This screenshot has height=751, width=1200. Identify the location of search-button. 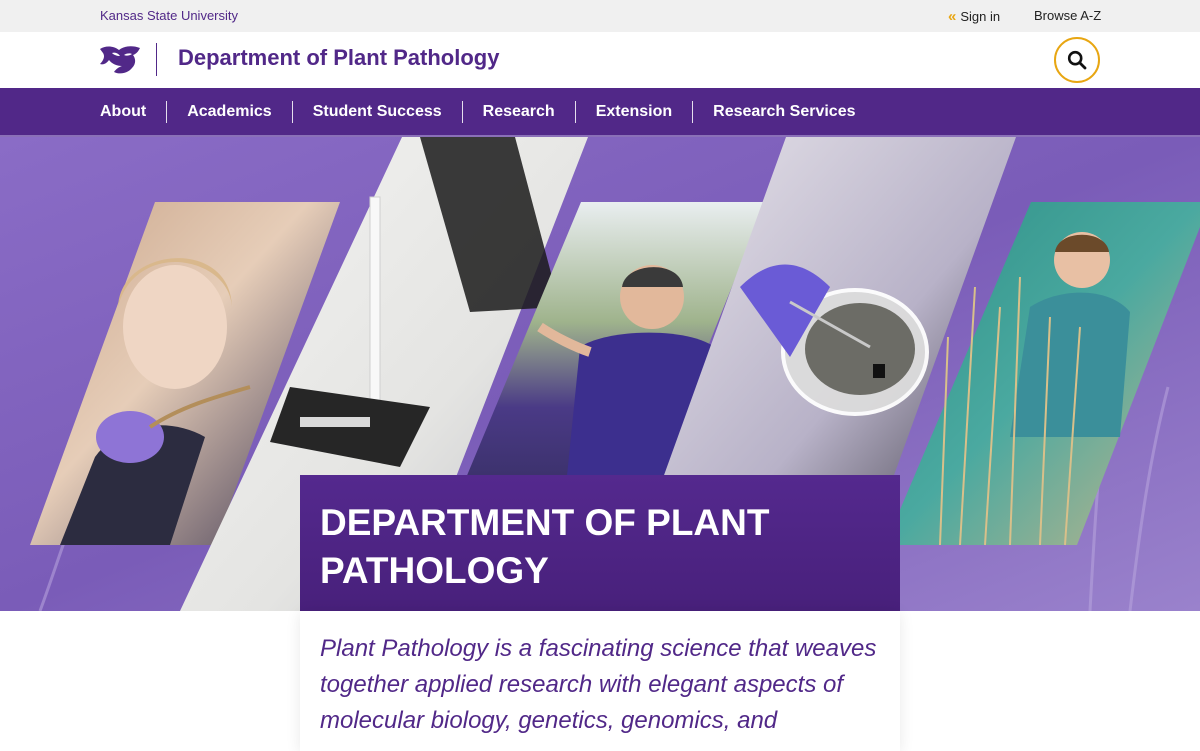
(1077, 60).